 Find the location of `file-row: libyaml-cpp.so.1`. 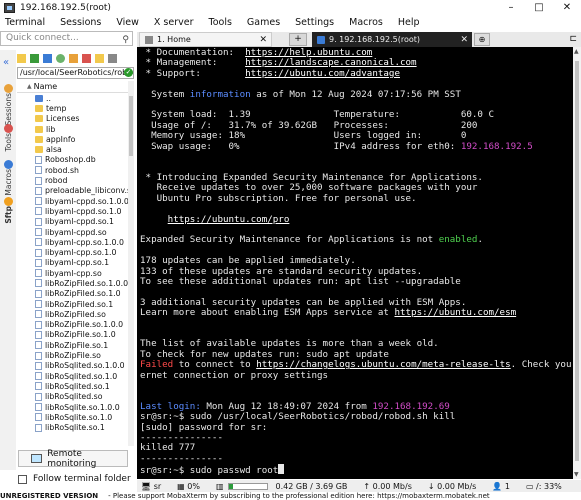

file-row: libyaml-cpp.so.1 is located at coordinates (75, 263).